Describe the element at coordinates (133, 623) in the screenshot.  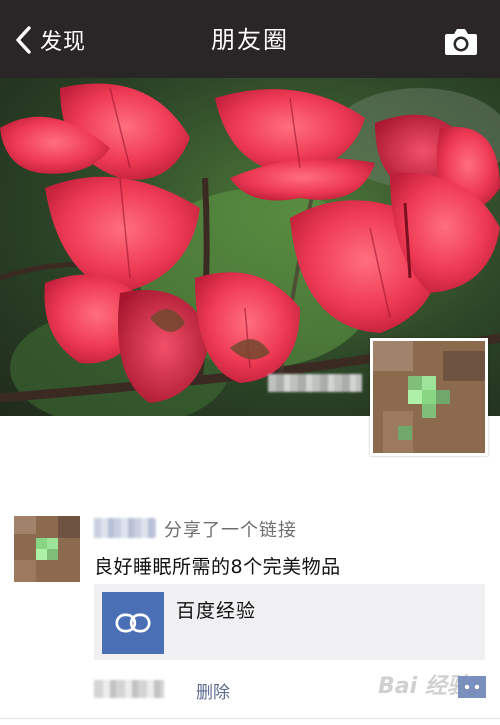
I see `link-icon` at that location.